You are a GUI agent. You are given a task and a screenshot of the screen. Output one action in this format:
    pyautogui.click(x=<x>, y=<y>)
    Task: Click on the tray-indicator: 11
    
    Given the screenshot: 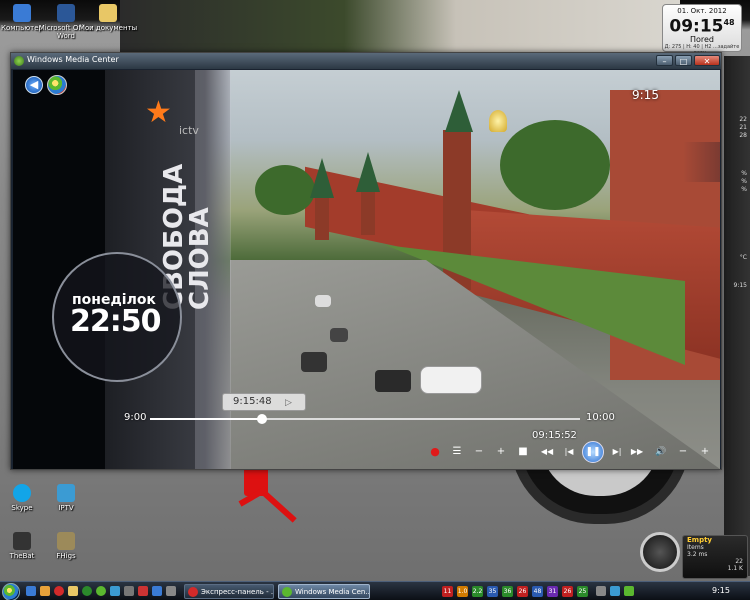 What is the action you would take?
    pyautogui.click(x=447, y=591)
    